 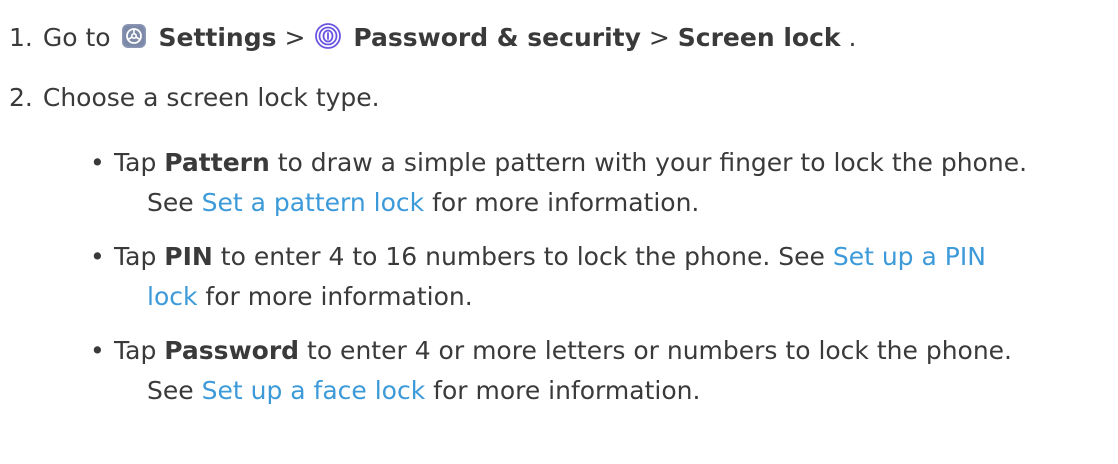 I want to click on screen-lock-label: Screen lock, so click(x=759, y=37).